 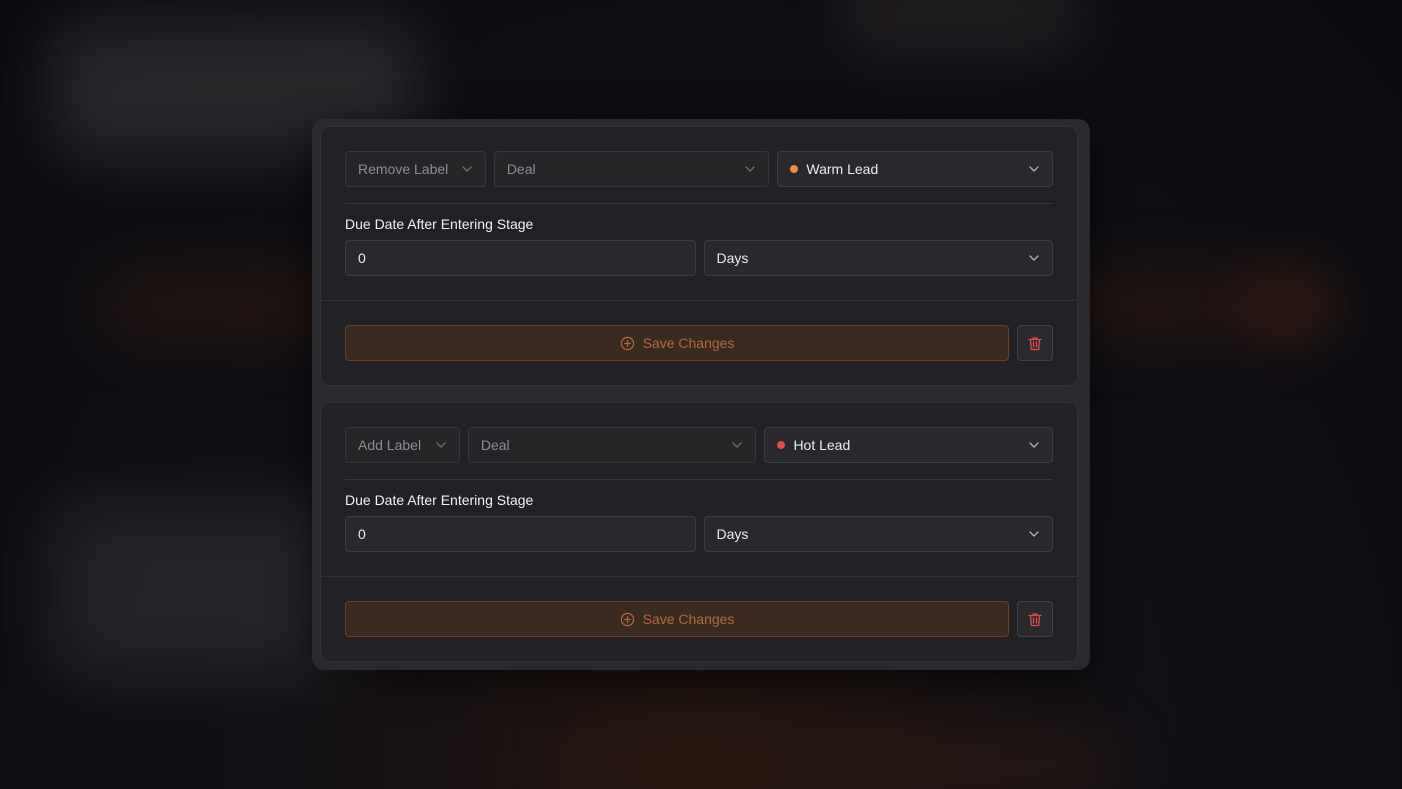 What do you see at coordinates (794, 169) in the screenshot?
I see `warm-lead-dot` at bounding box center [794, 169].